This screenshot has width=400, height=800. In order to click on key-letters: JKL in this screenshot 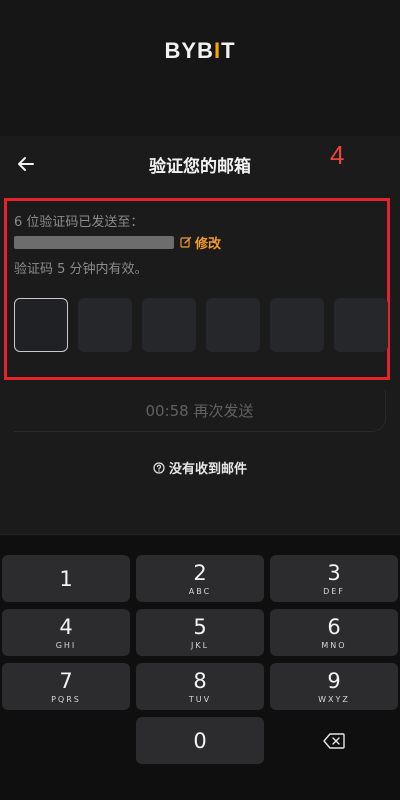, I will do `click(200, 645)`.